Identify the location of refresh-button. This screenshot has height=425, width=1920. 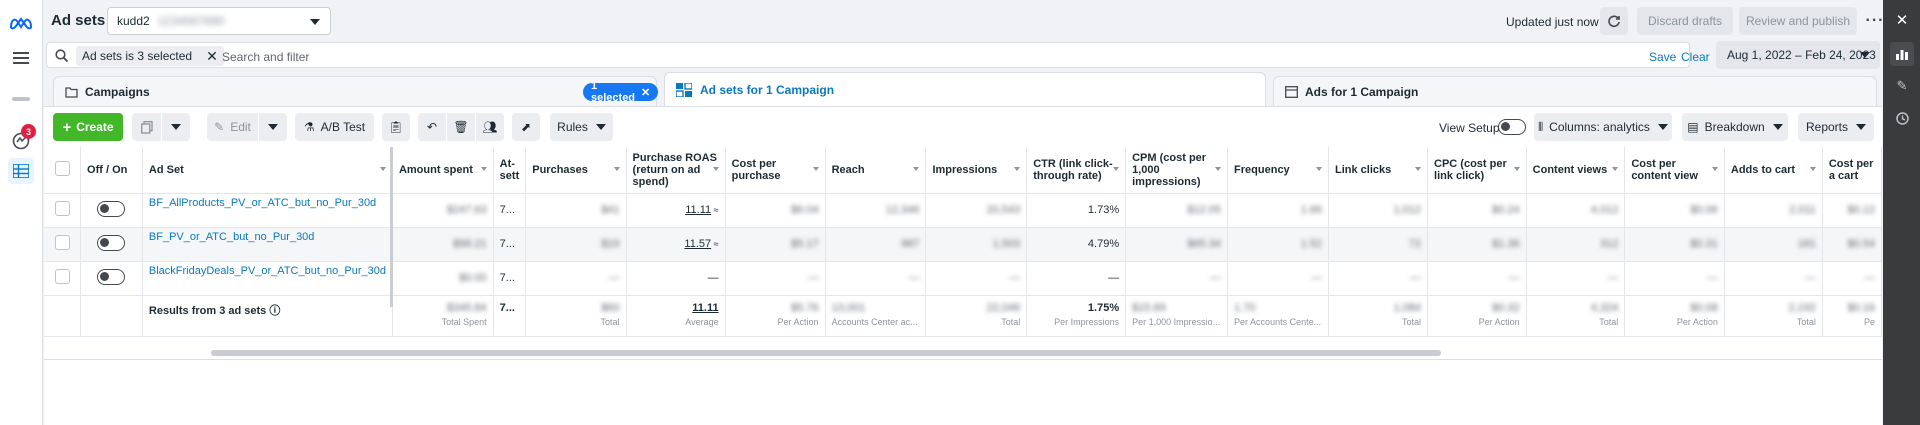
(1614, 21).